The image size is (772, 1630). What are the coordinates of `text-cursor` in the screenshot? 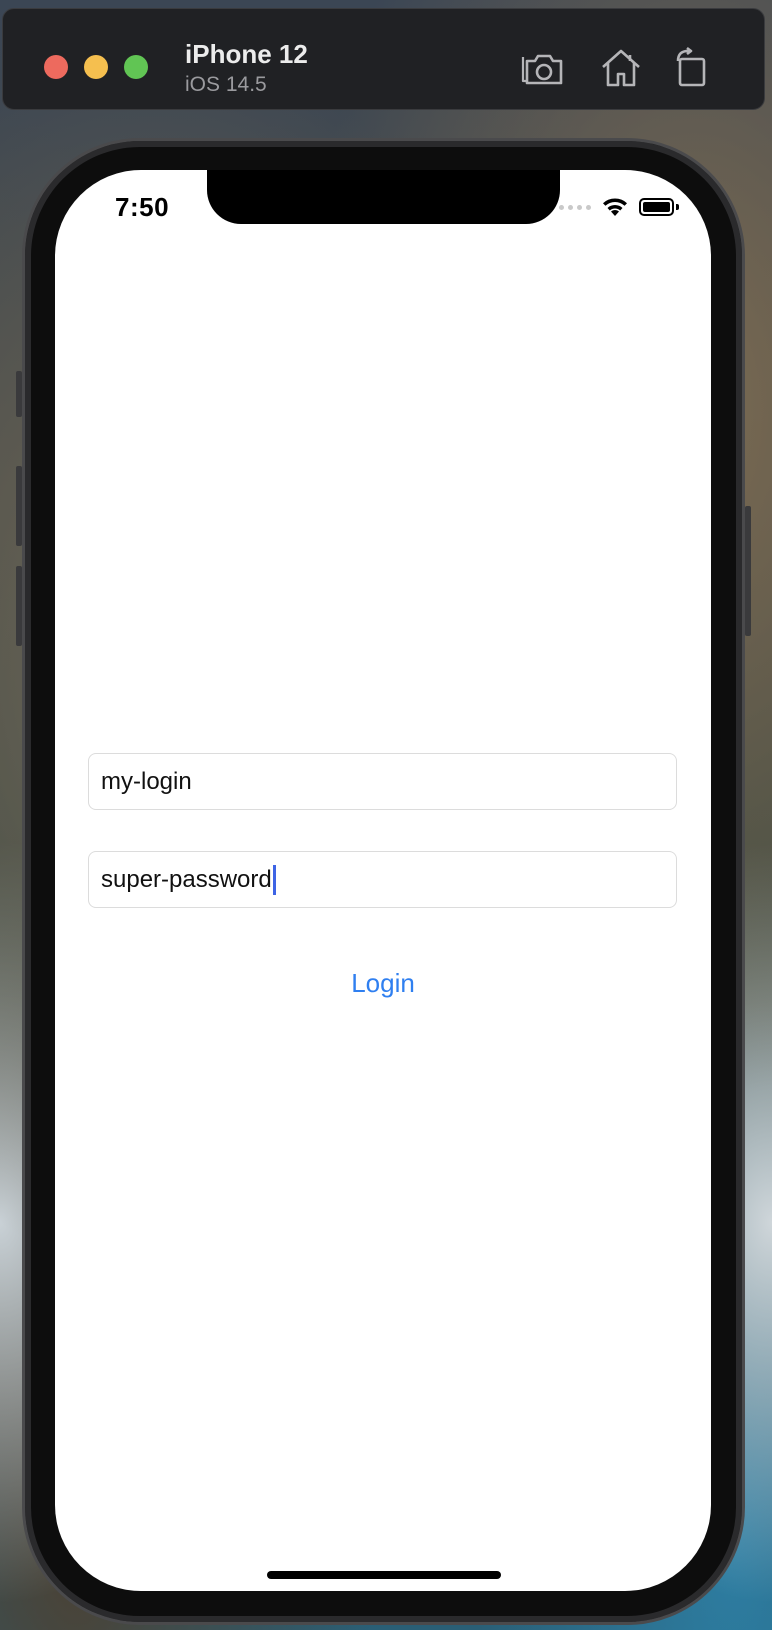 It's located at (274, 879).